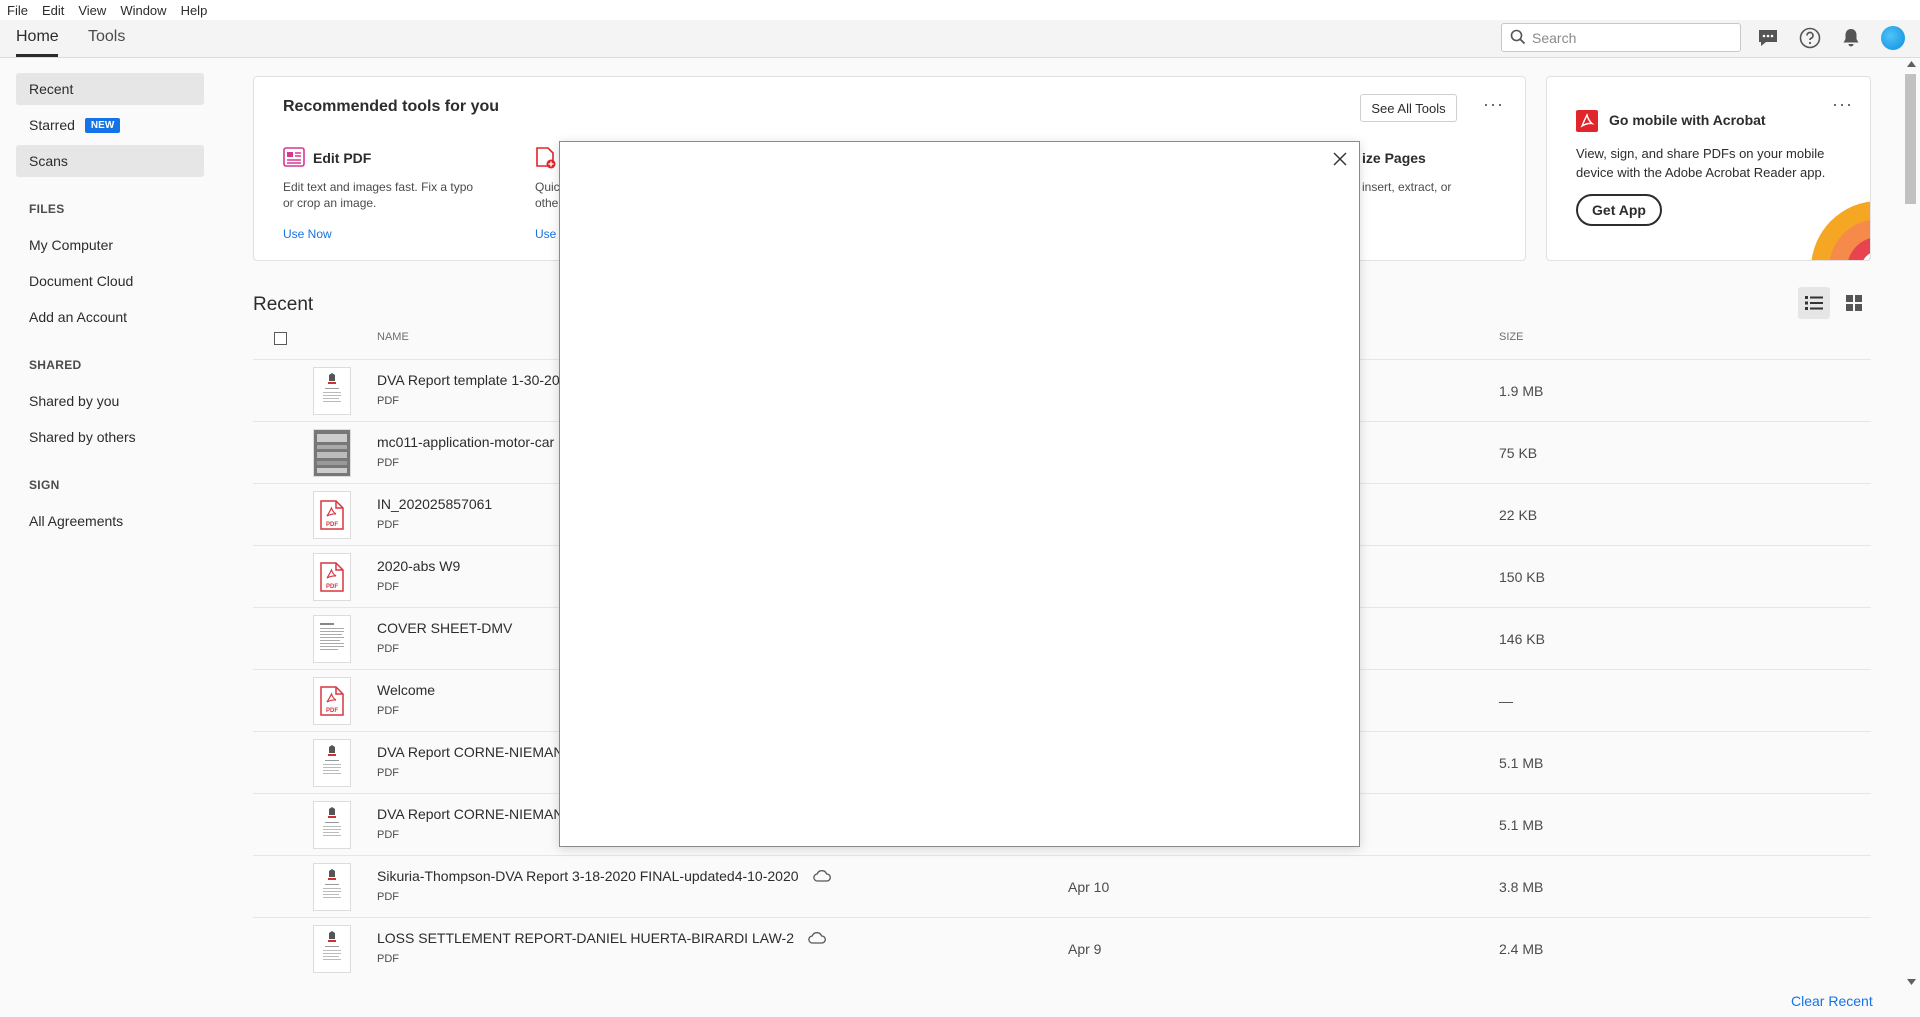  I want to click on file-size: 3.8 MB, so click(1521, 887).